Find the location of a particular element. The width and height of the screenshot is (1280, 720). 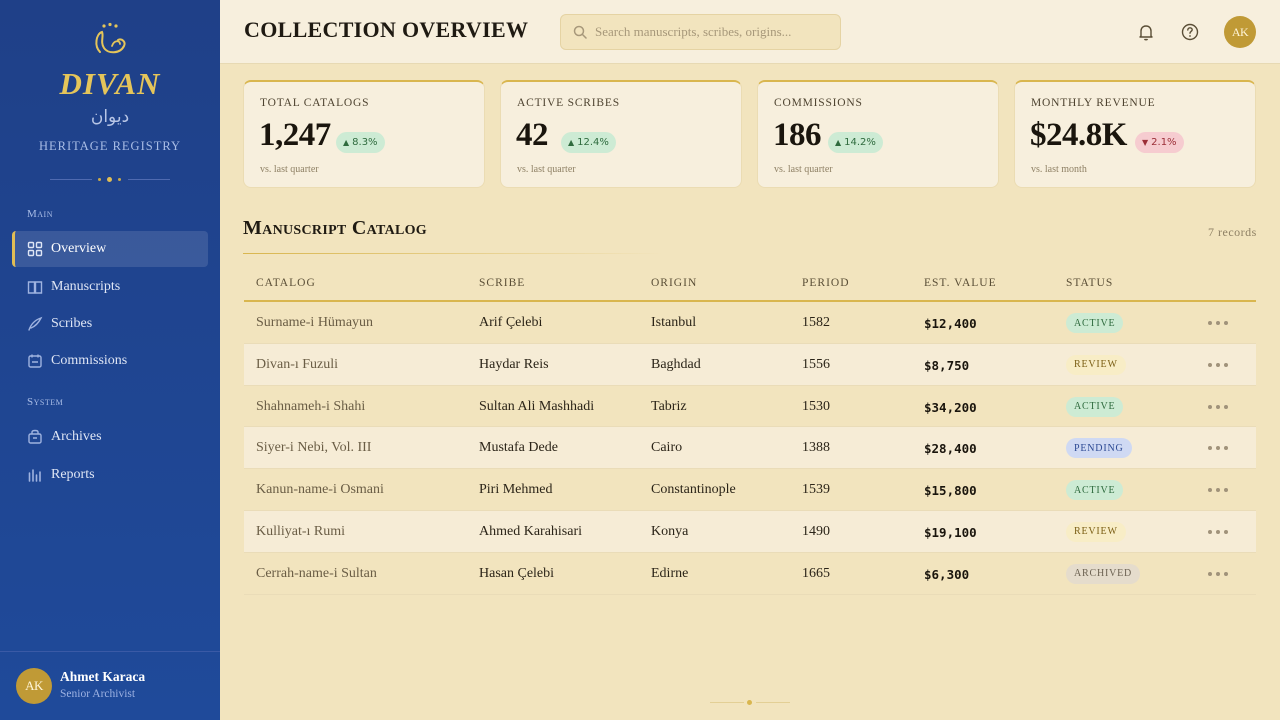

cell-catalog: Kanun-name-i Osmani is located at coordinates (320, 490).